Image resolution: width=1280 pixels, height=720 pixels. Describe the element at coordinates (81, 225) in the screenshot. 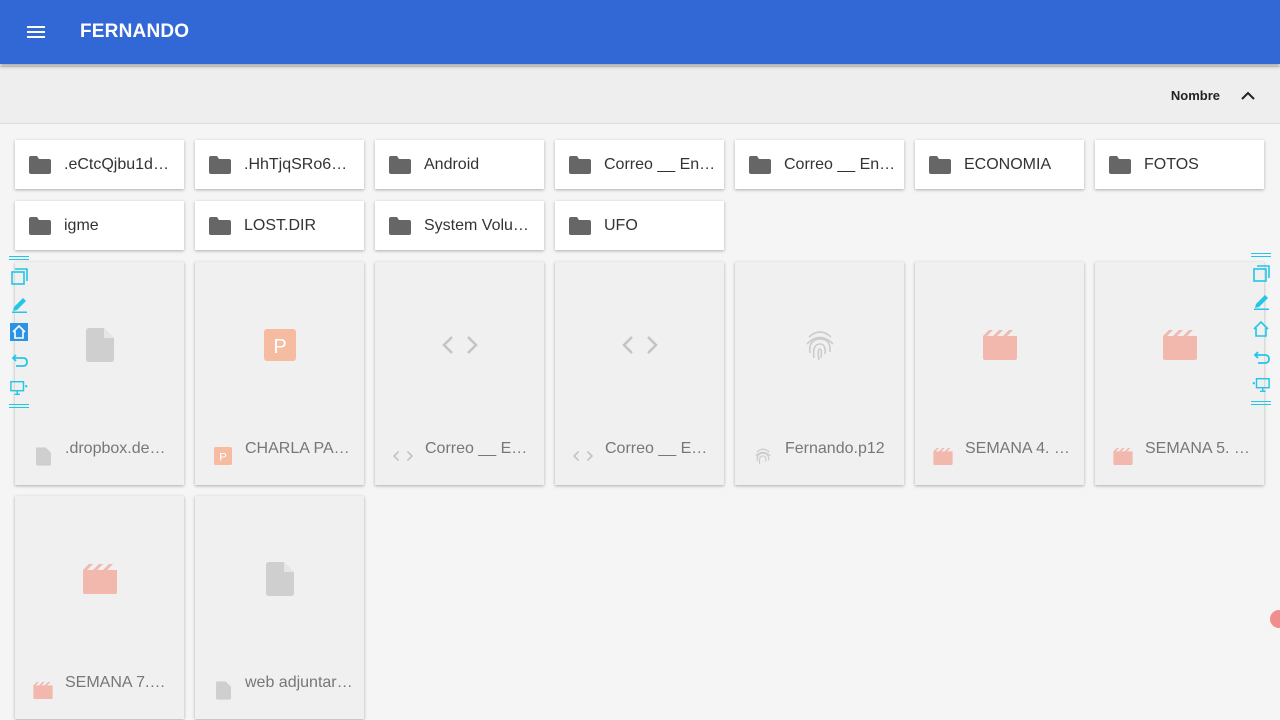

I see `folder-name: igme` at that location.